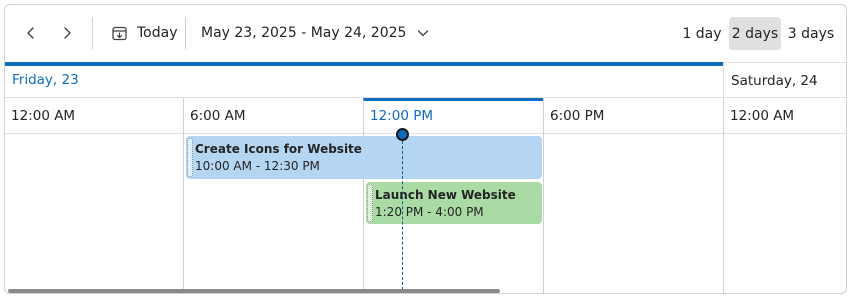 This screenshot has height=296, width=850. I want to click on next-button, so click(67, 33).